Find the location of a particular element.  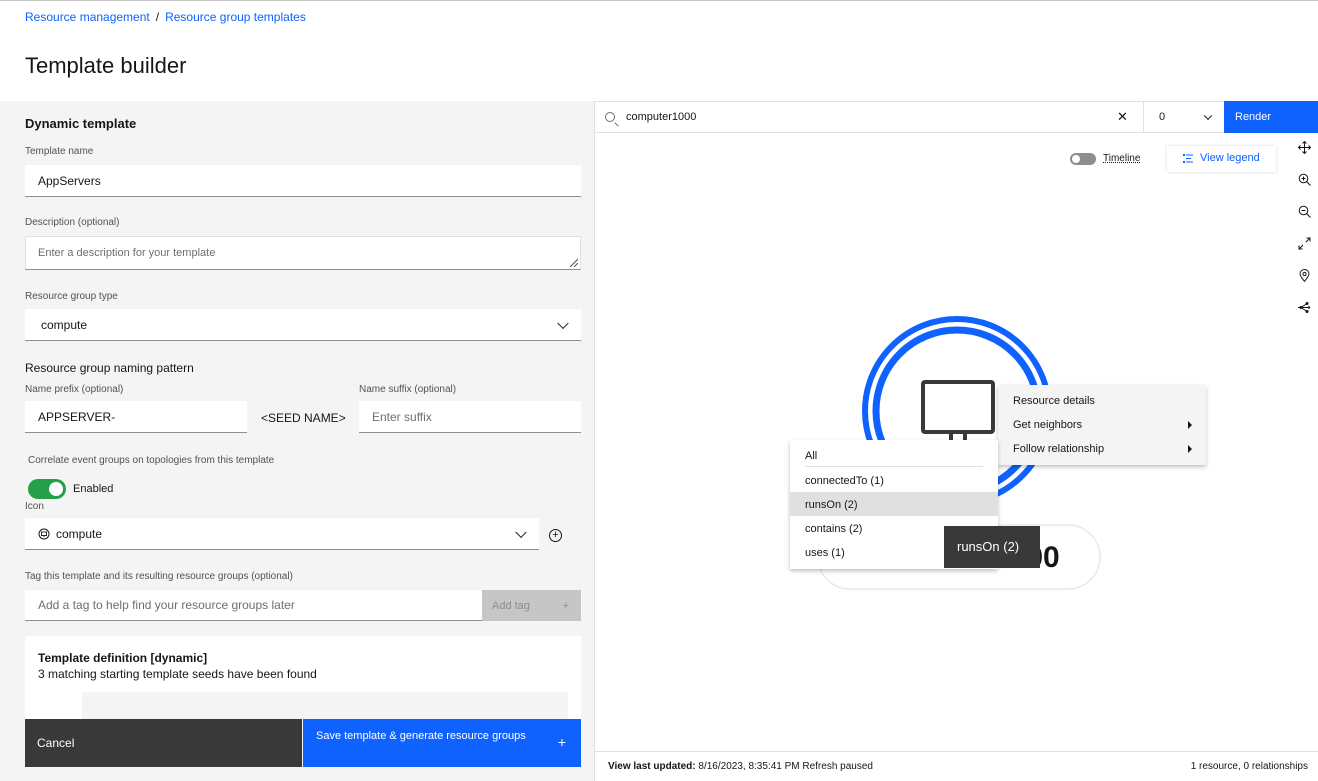

breadcrumb-resource-group-templates: Resource group templates is located at coordinates (235, 17).